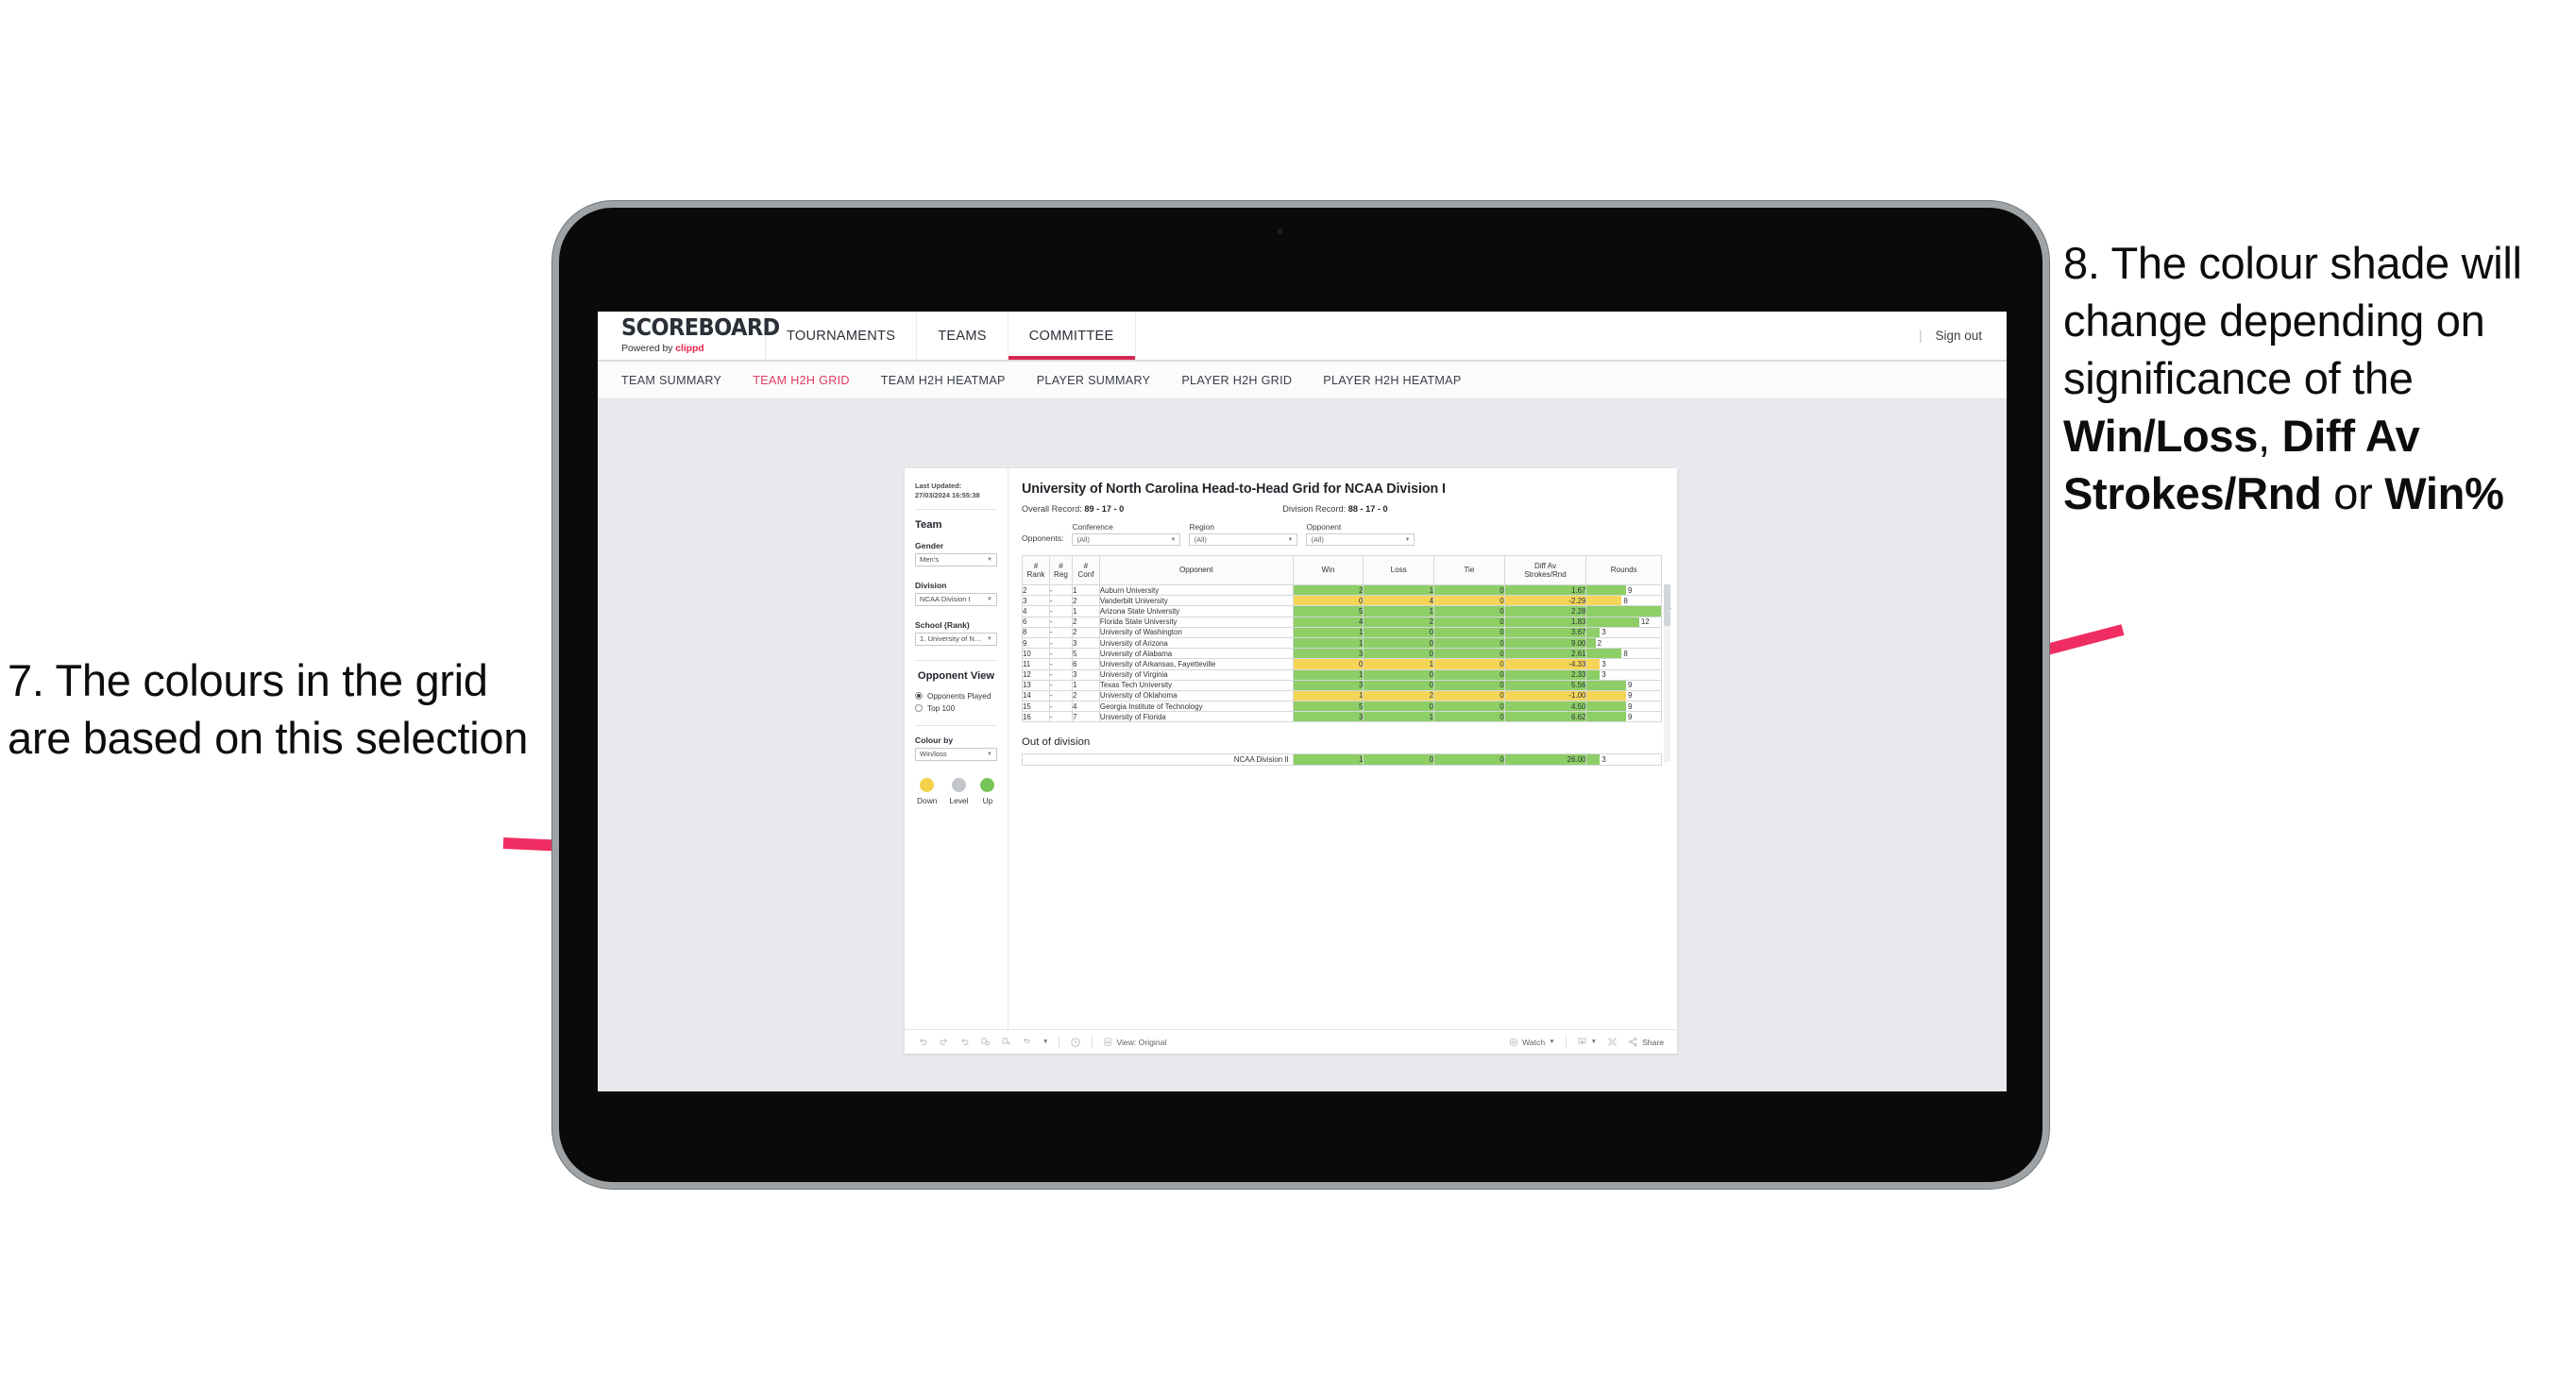  Describe the element at coordinates (1587, 1042) in the screenshot. I see `download-button: ▼` at that location.